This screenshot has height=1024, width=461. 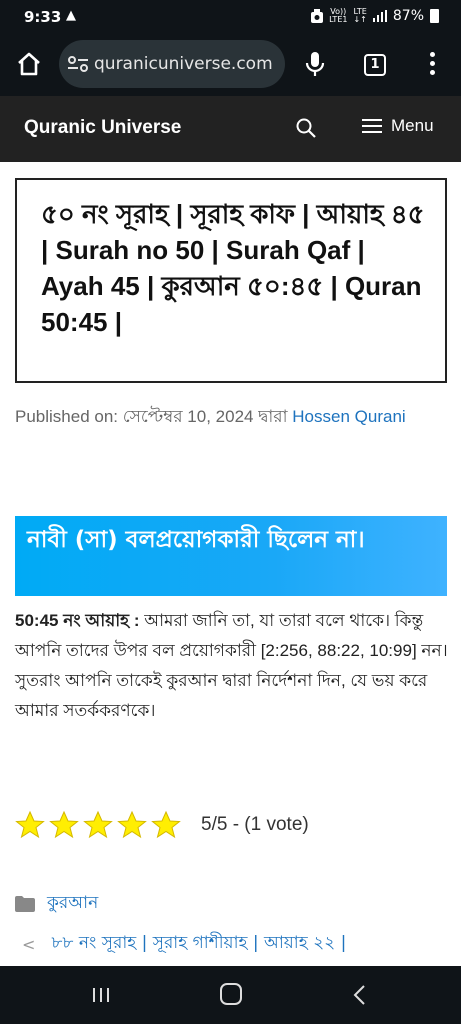 I want to click on post-category: কুরআন, so click(x=56, y=904).